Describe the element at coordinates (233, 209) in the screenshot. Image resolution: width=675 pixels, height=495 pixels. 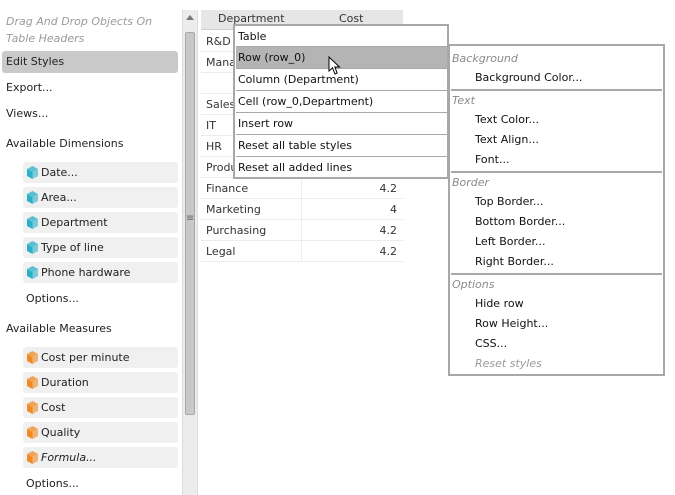
I see `department-cell: Marketing` at that location.